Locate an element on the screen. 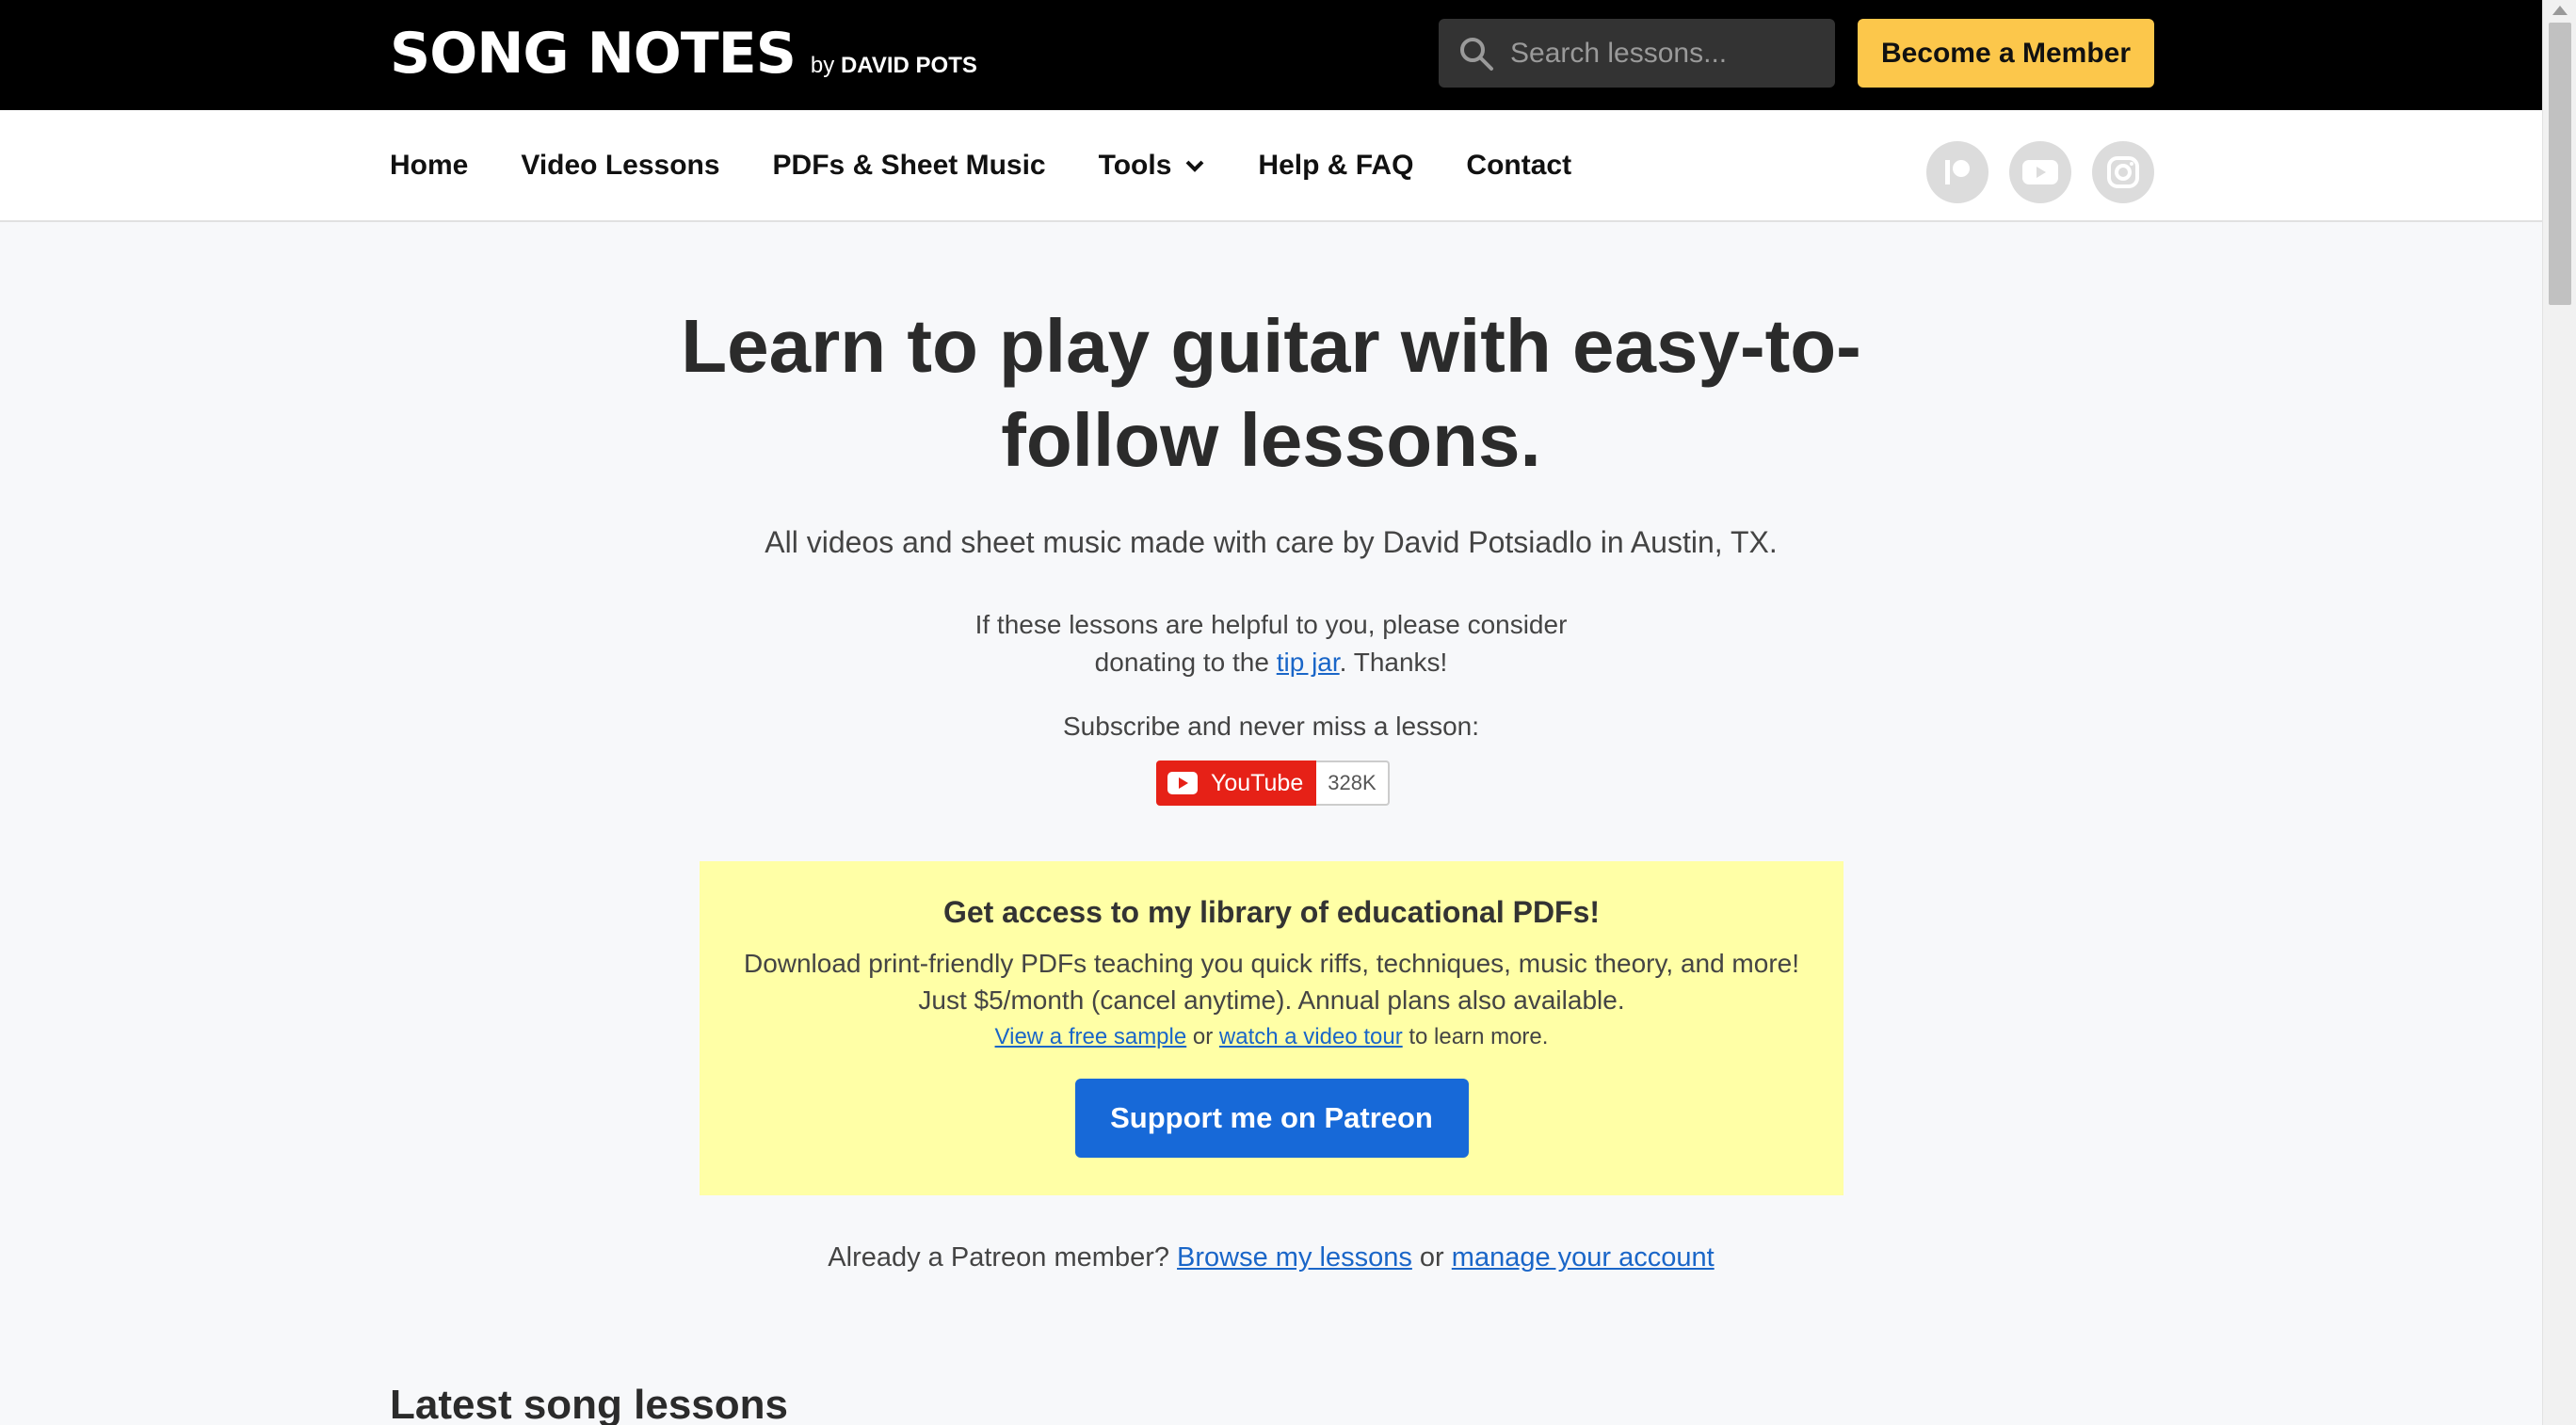  browse-lessons-link: Browse my lessons is located at coordinates (1294, 1257).